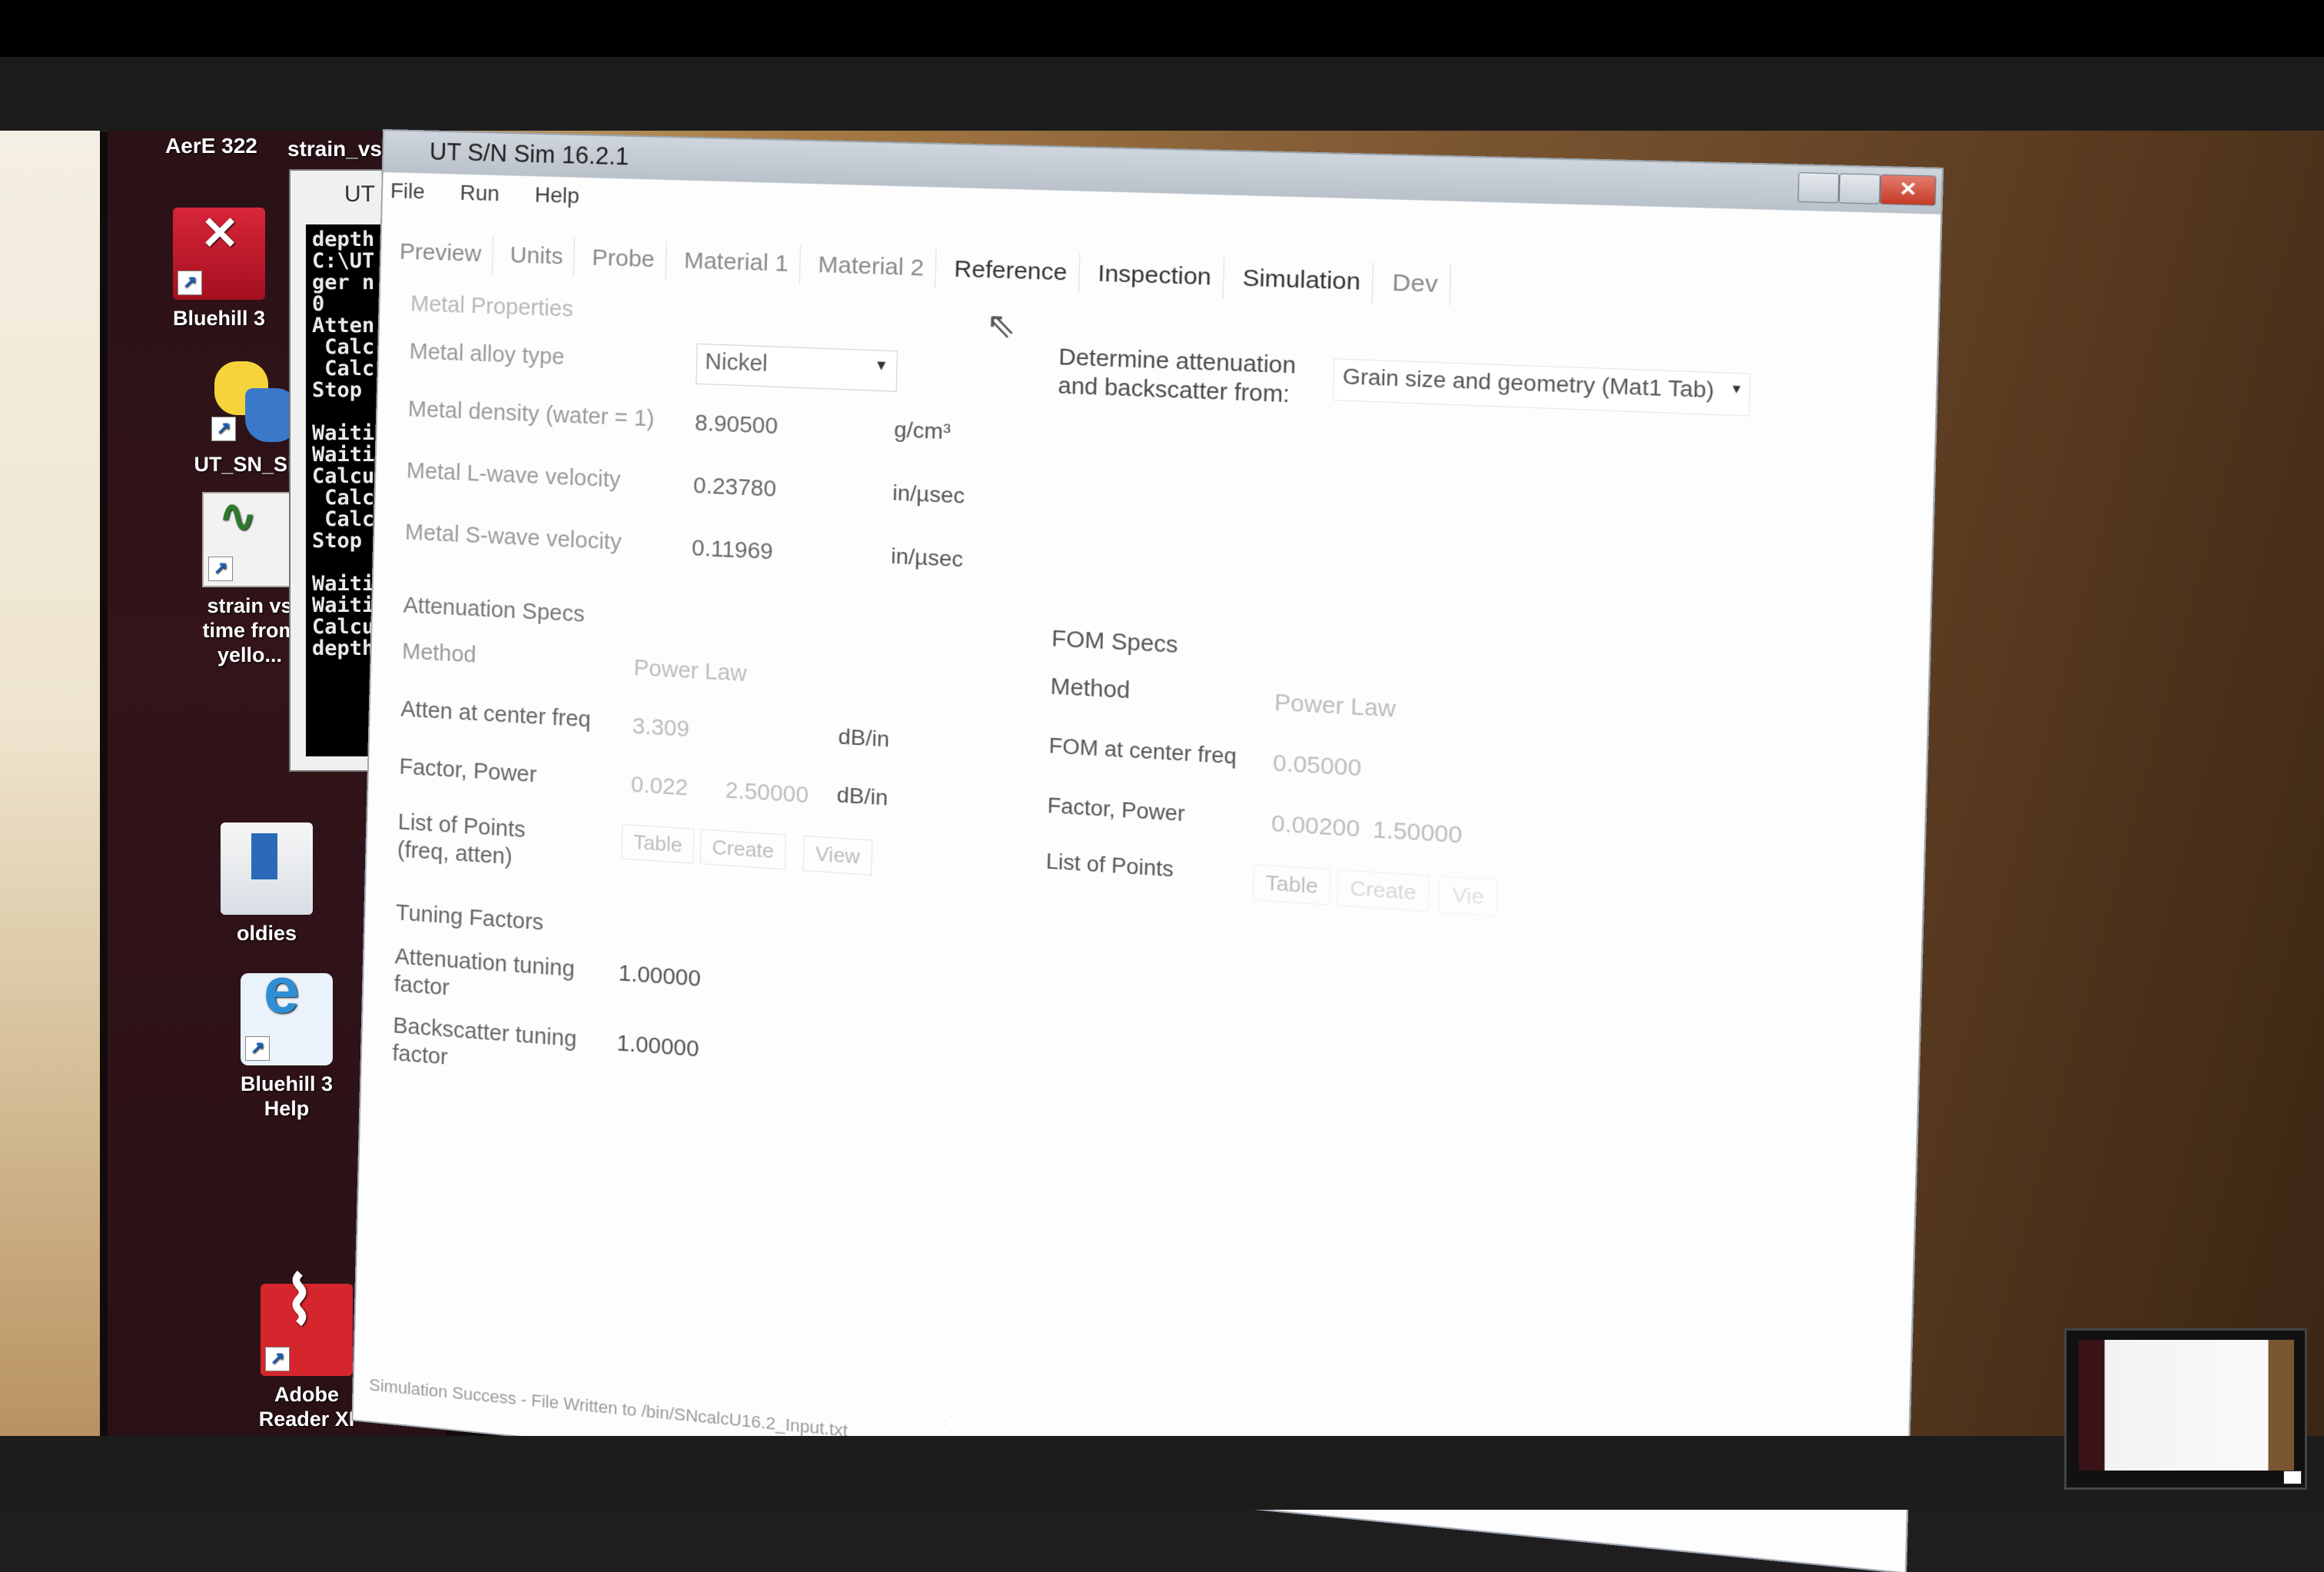 The image size is (2324, 1572). Describe the element at coordinates (1859, 188) in the screenshot. I see `maximize-button` at that location.